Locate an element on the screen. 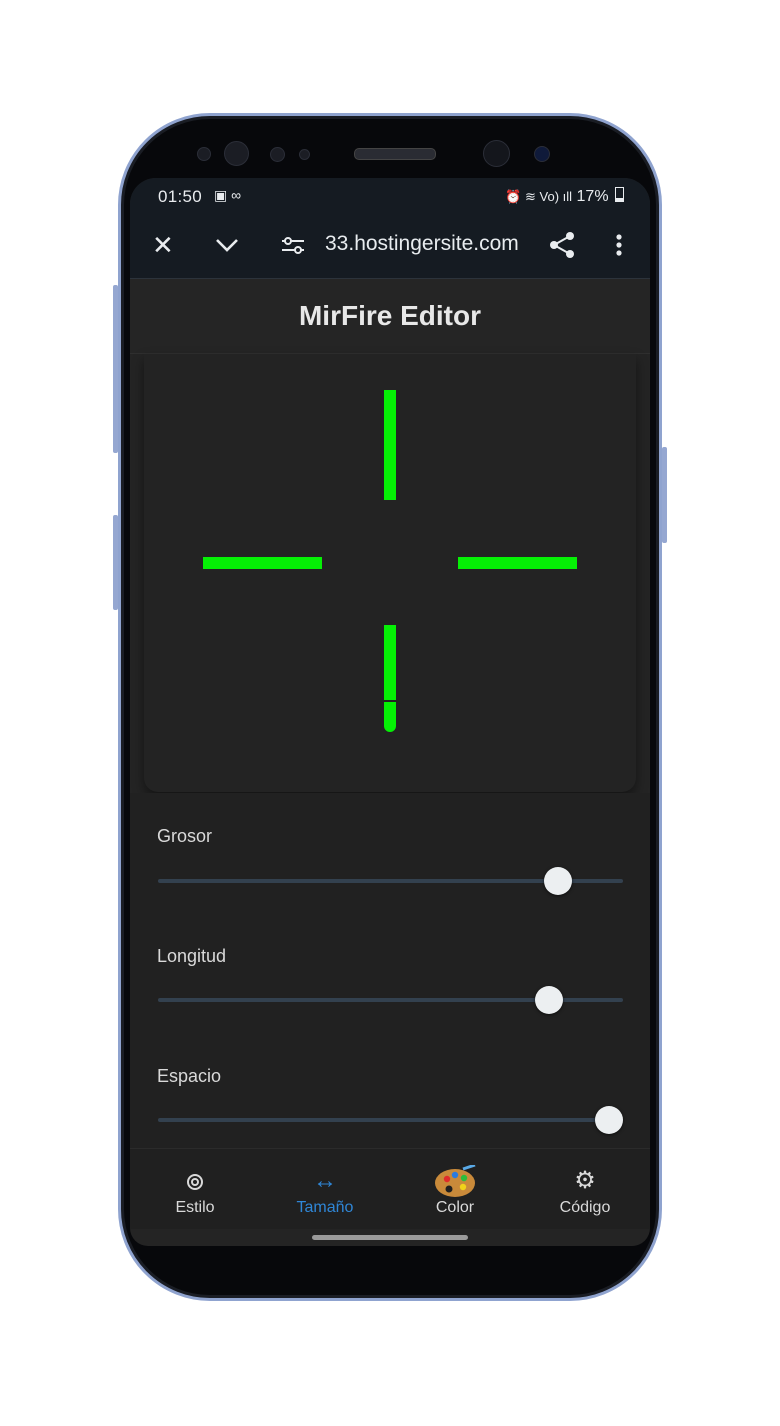 This screenshot has width=780, height=1426. battery-icon is located at coordinates (619, 194).